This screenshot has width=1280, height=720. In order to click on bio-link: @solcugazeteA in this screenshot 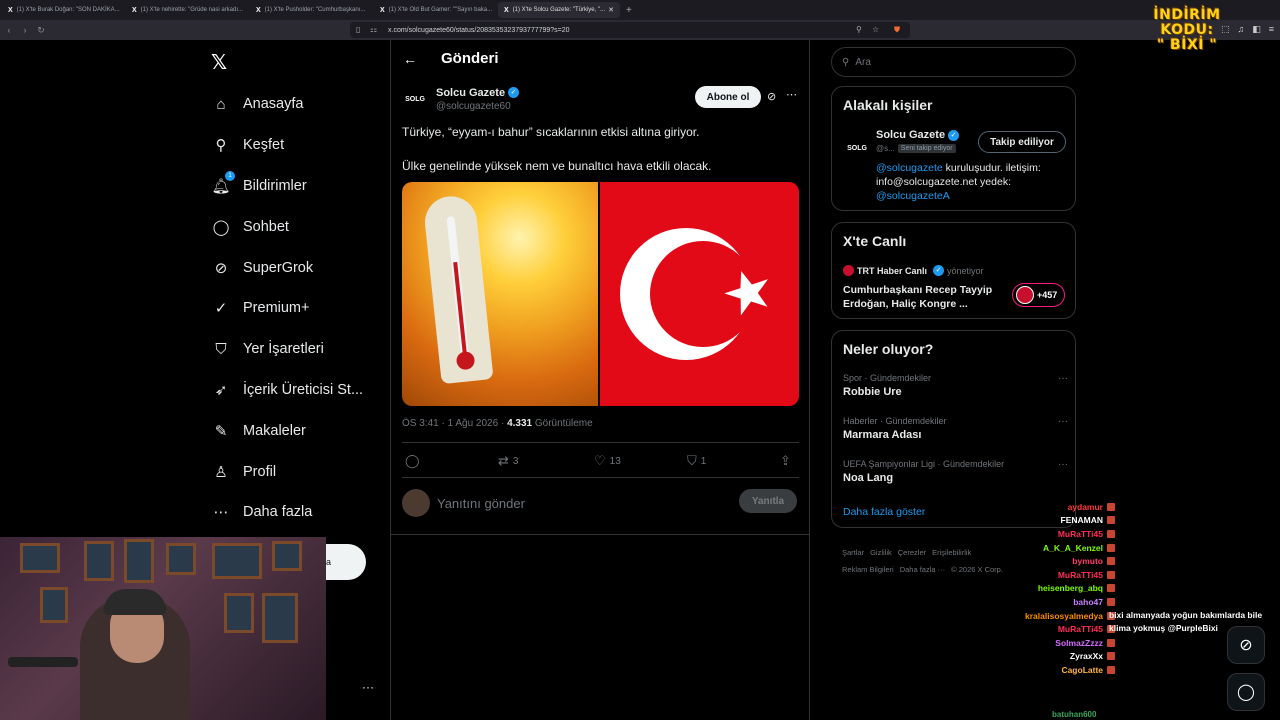, I will do `click(913, 196)`.